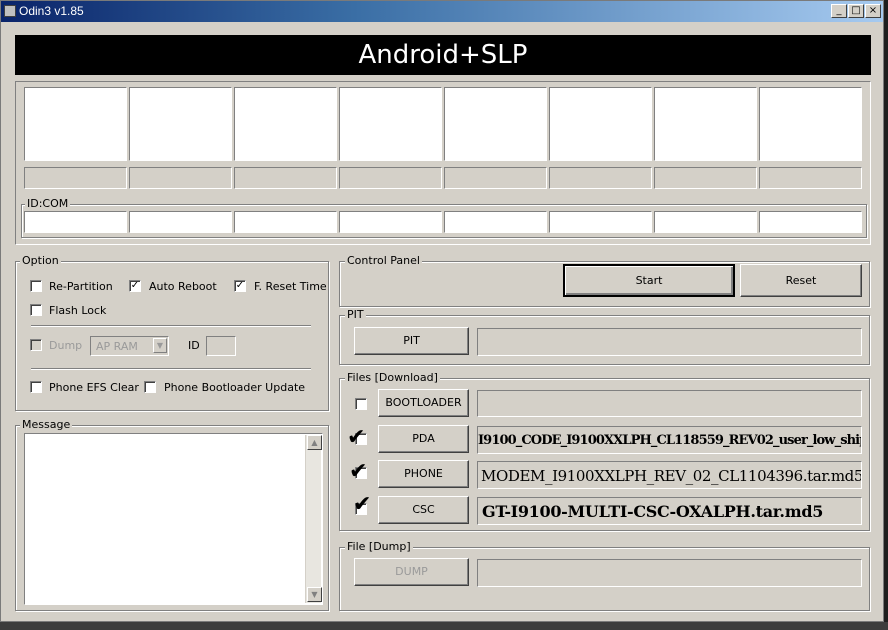  Describe the element at coordinates (443, 55) in the screenshot. I see `mode-banner: Android+SLP` at that location.